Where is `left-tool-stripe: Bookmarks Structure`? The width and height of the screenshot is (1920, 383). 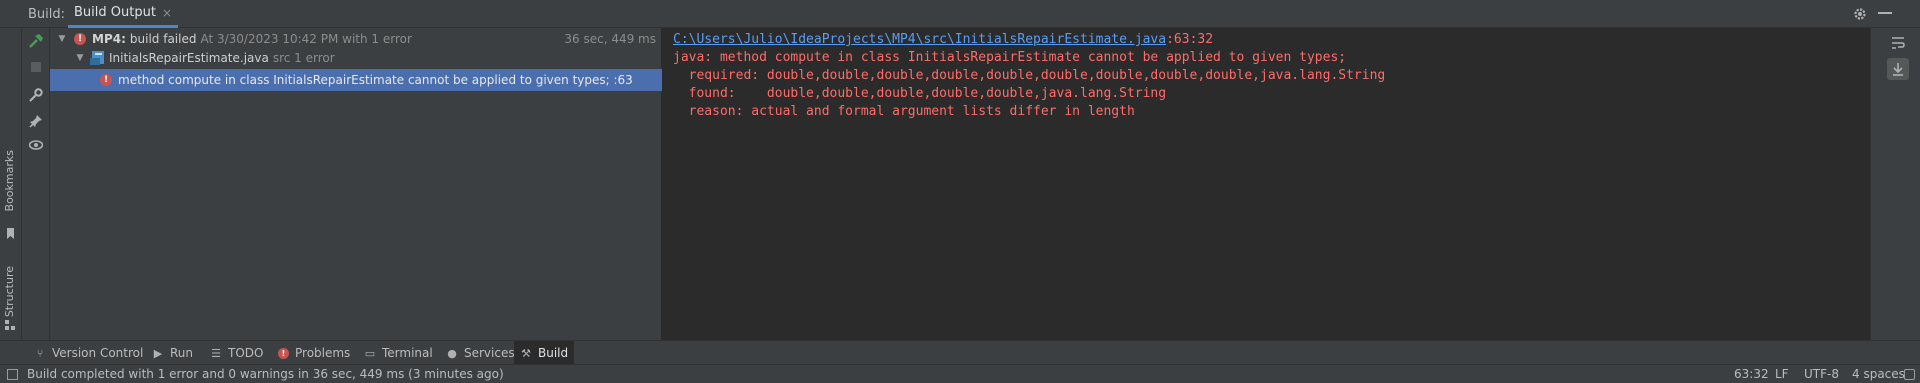 left-tool-stripe: Bookmarks Structure is located at coordinates (11, 184).